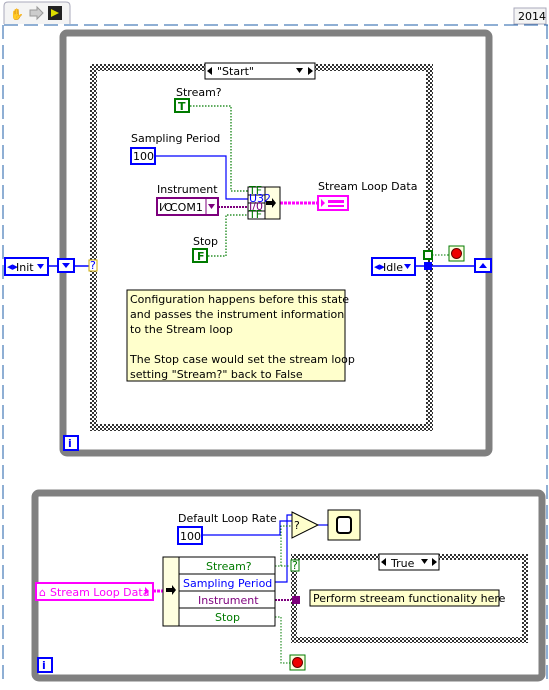 The height and width of the screenshot is (690, 549). What do you see at coordinates (219, 591) in the screenshot?
I see `unbundle-by-name-node: Stream? Sampling Period Instrument Stop` at bounding box center [219, 591].